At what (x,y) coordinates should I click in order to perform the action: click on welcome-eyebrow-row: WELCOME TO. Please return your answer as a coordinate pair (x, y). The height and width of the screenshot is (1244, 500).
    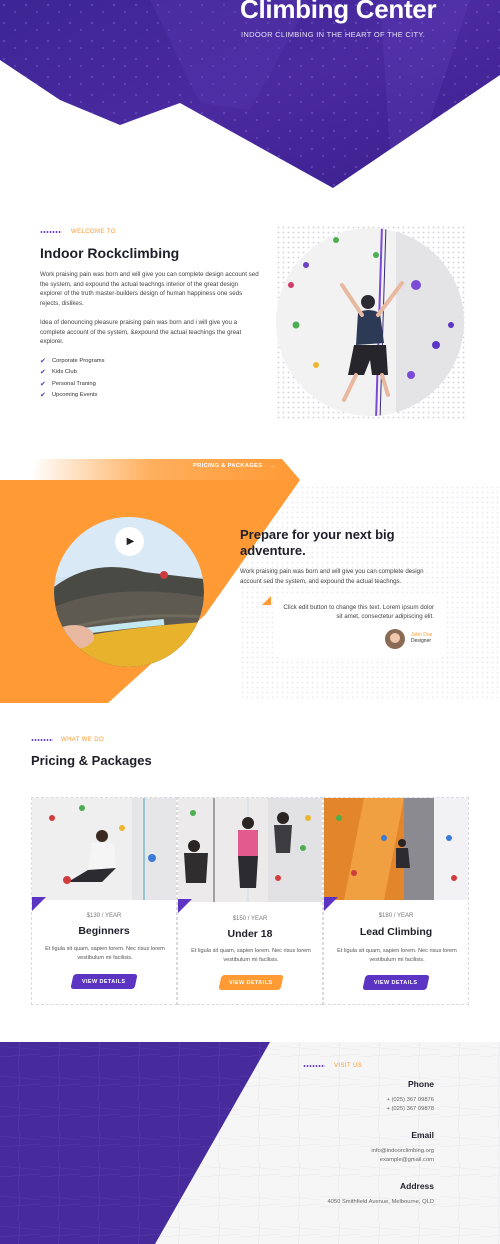
    Looking at the image, I should click on (78, 232).